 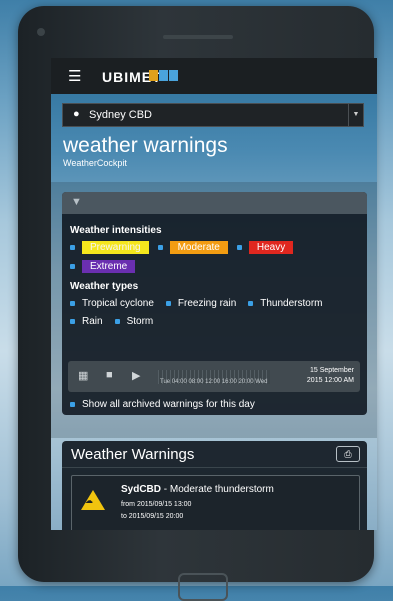 What do you see at coordinates (76, 202) in the screenshot?
I see `filter-icon: ▼` at bounding box center [76, 202].